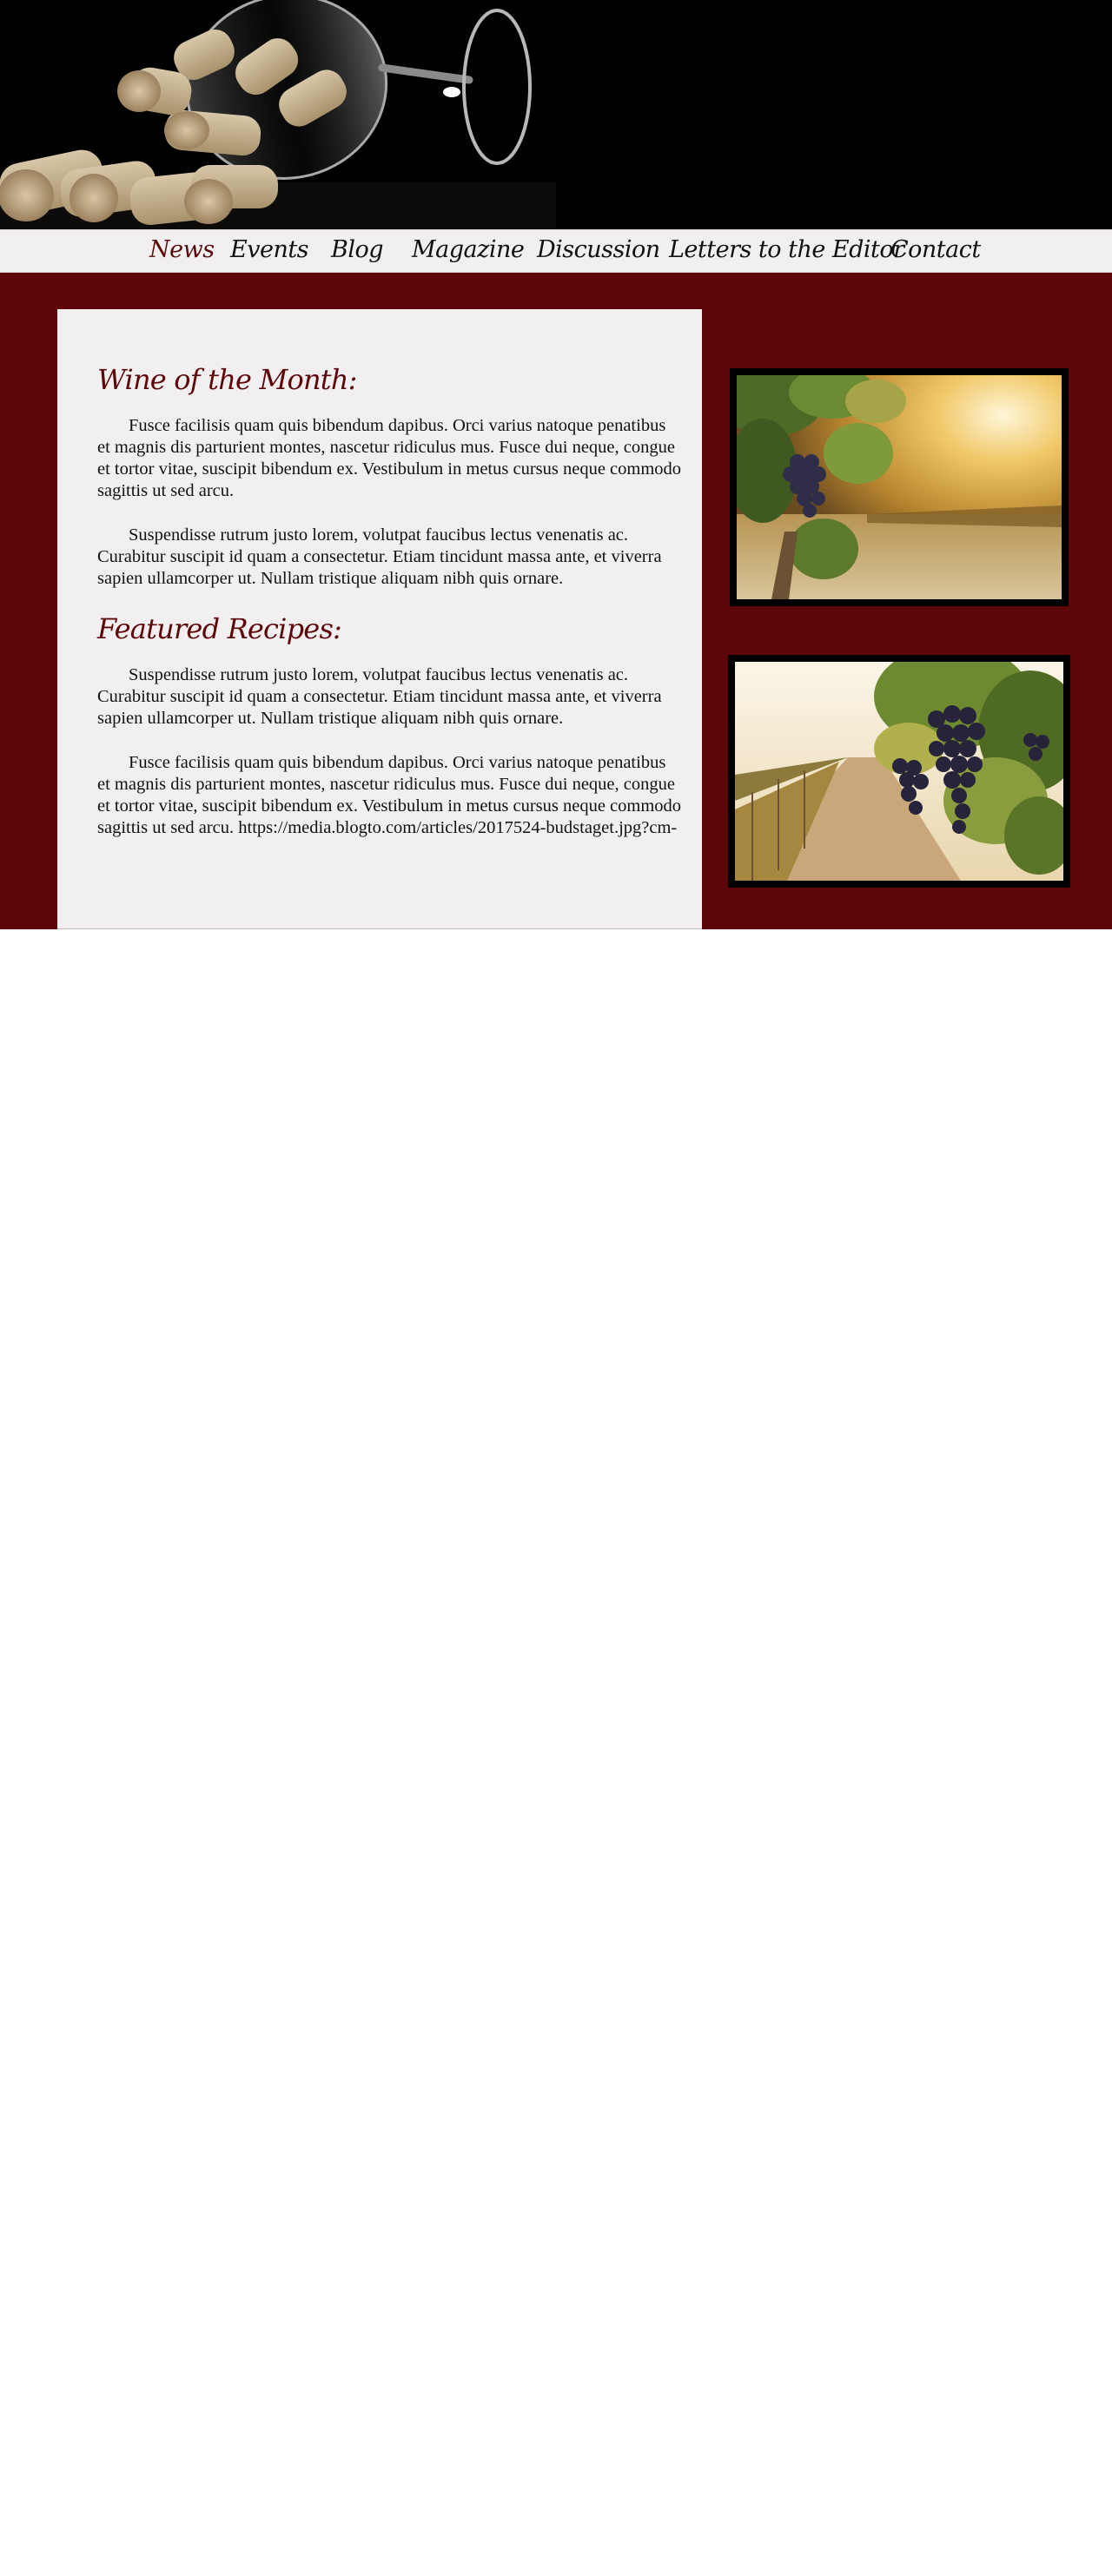 The image size is (1112, 2576). I want to click on nav-item-events: Events, so click(269, 250).